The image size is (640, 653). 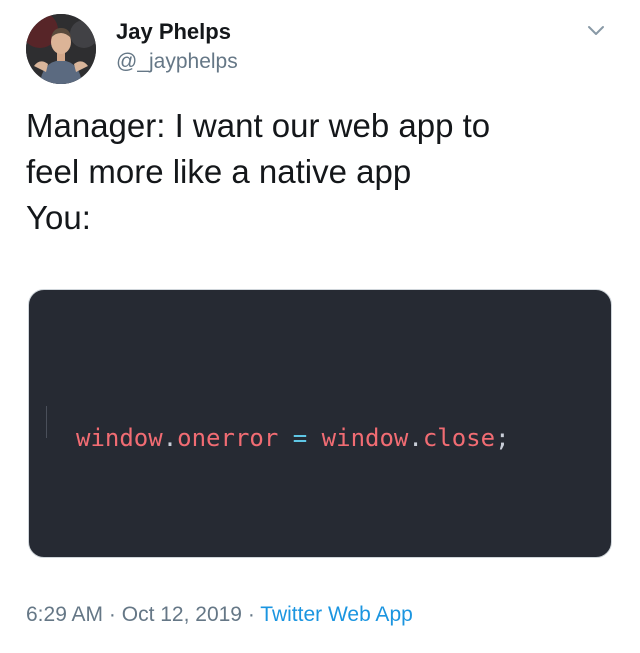 I want to click on code-snippet: window.onerror = window.close;, so click(x=293, y=438).